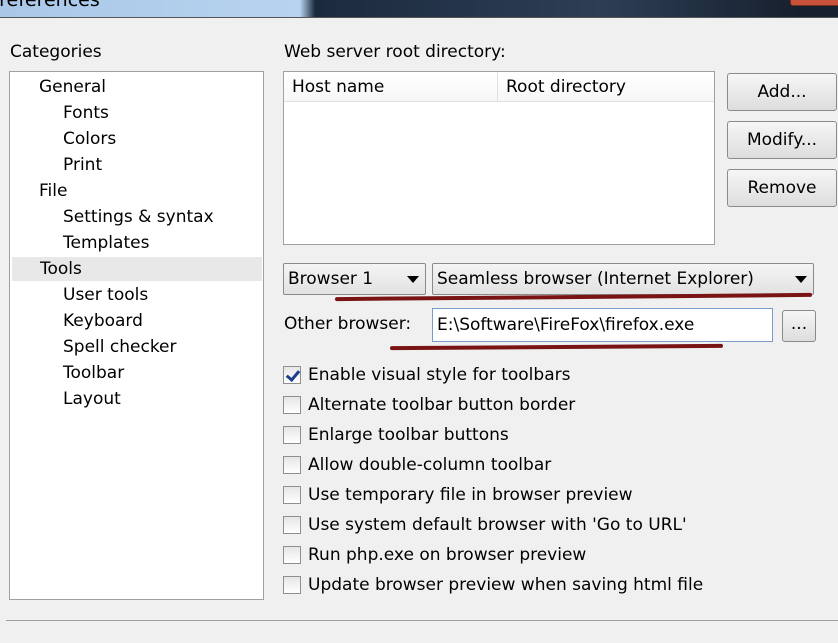 The width and height of the screenshot is (838, 643). I want to click on tree-item-file: File, so click(53, 191).